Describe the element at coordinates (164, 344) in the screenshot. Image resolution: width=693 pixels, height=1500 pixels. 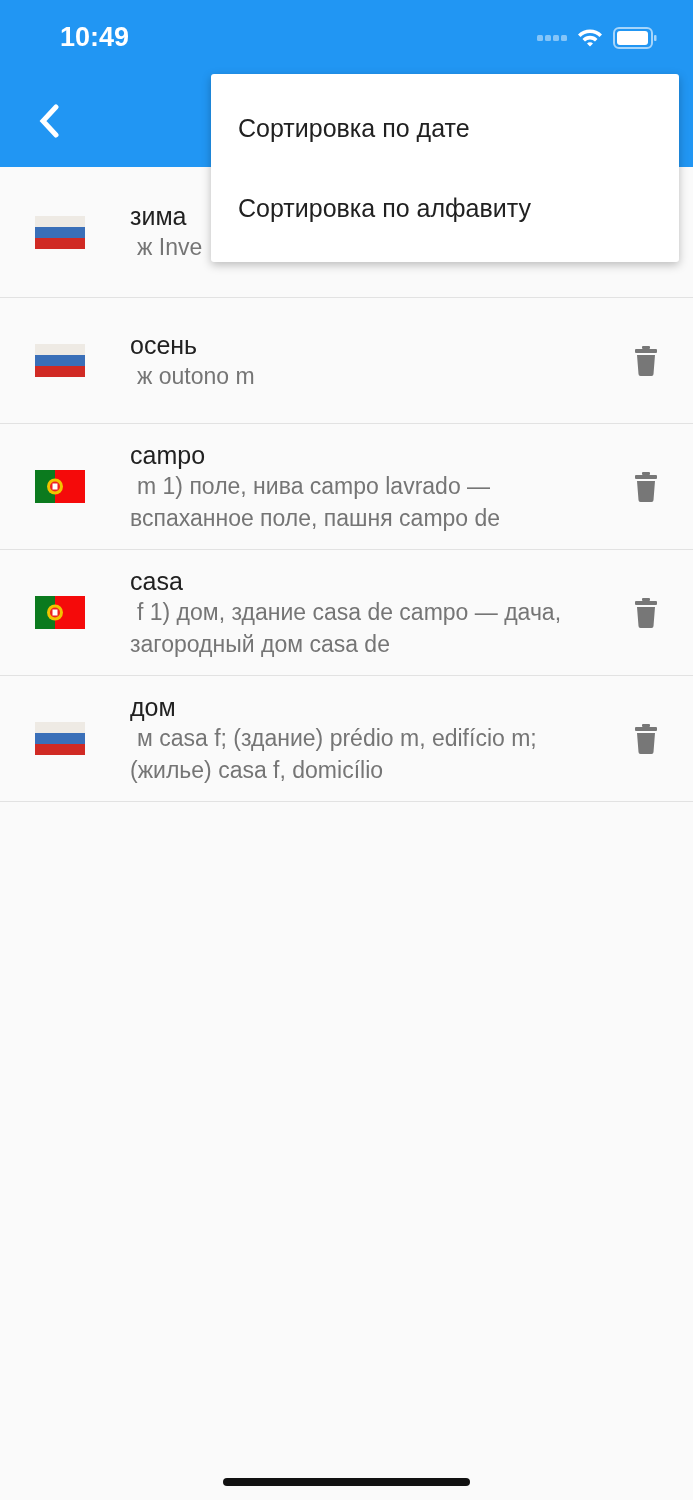
I see `word-title: осень` at that location.